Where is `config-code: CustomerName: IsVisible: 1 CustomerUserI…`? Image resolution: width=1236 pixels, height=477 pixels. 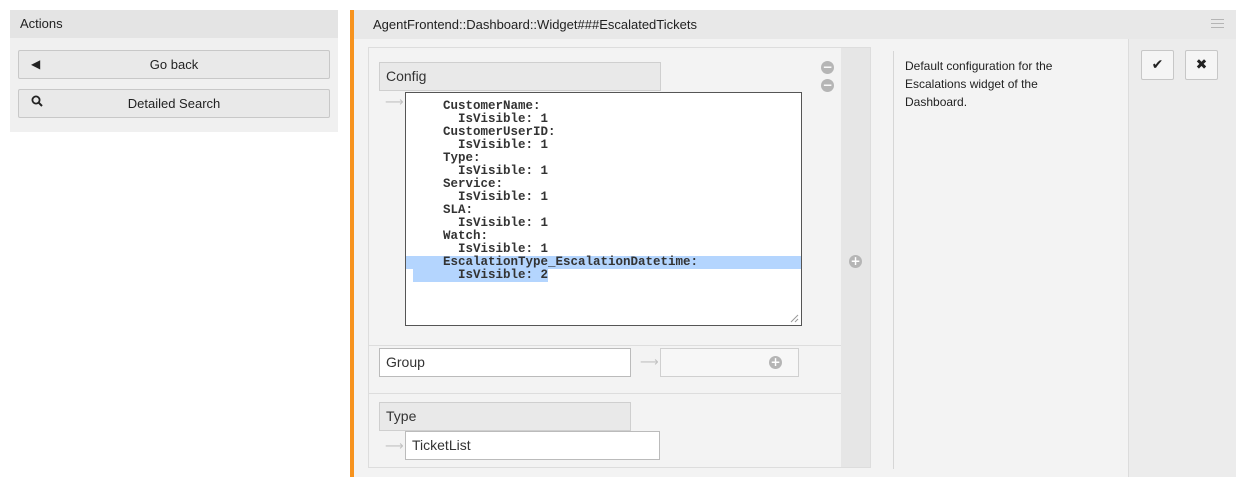
config-code: CustomerName: IsVisible: 1 CustomerUserI… is located at coordinates (603, 191).